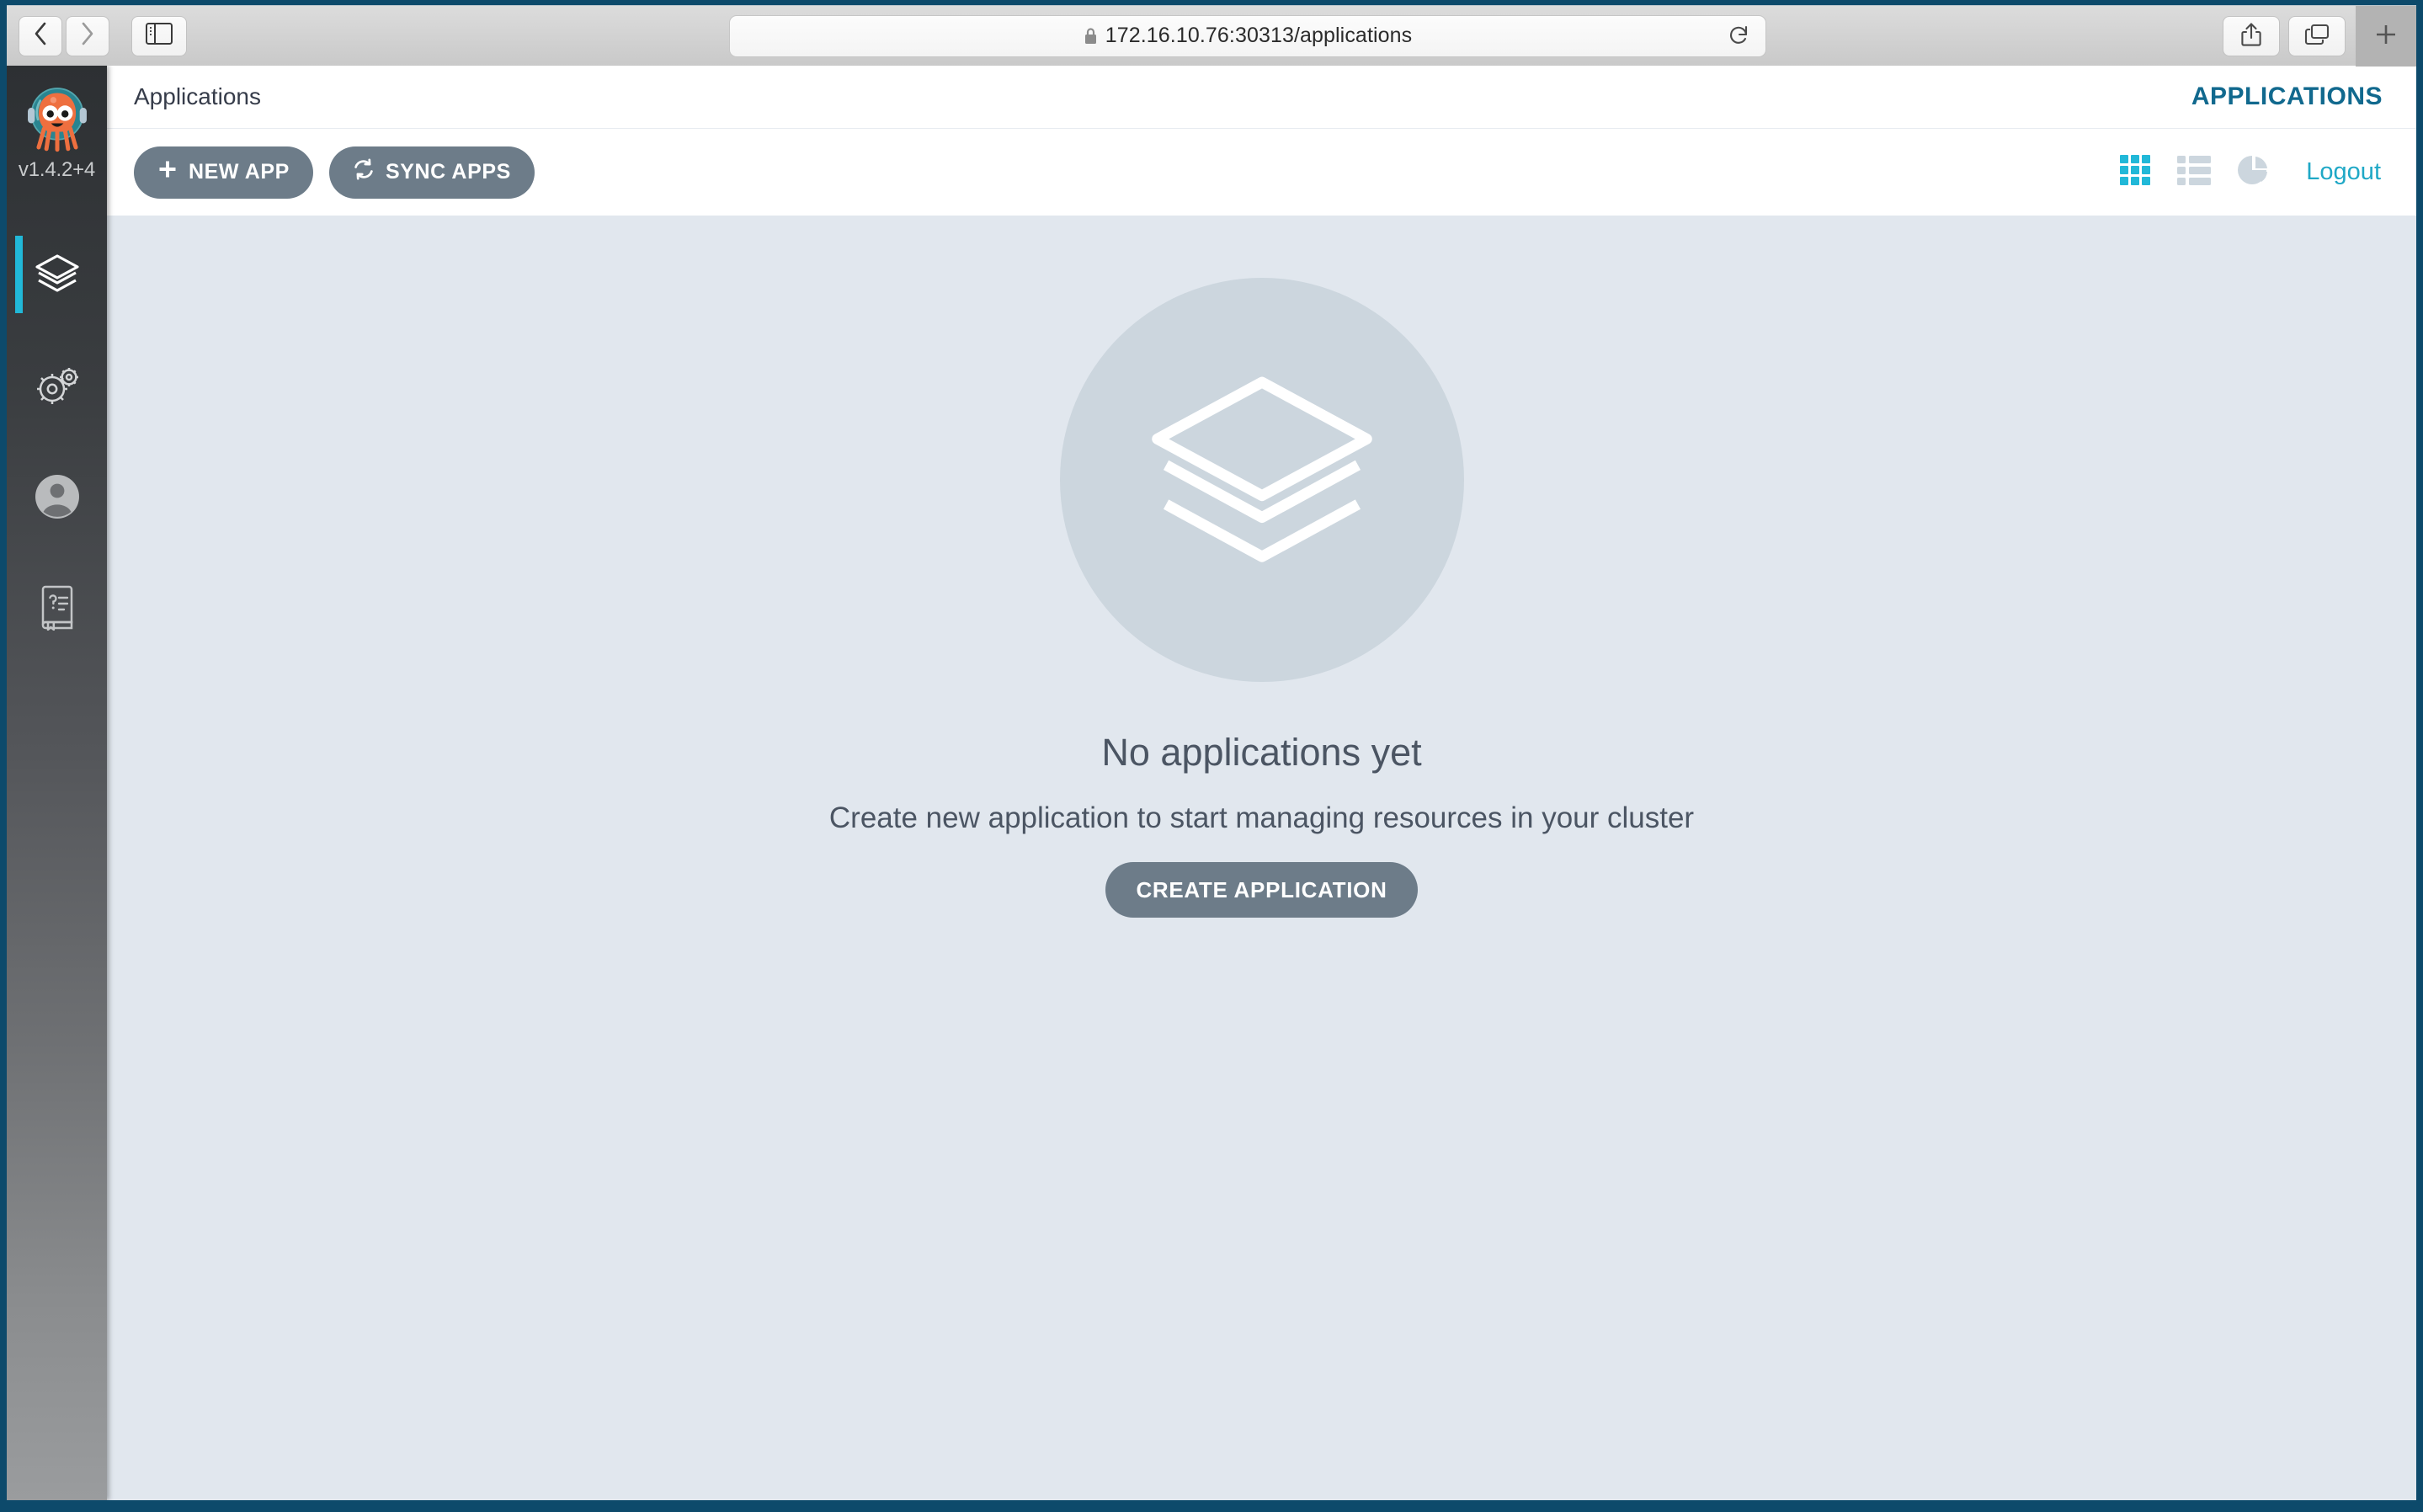 The image size is (2423, 1512). What do you see at coordinates (1091, 36) in the screenshot?
I see `lock-icon` at bounding box center [1091, 36].